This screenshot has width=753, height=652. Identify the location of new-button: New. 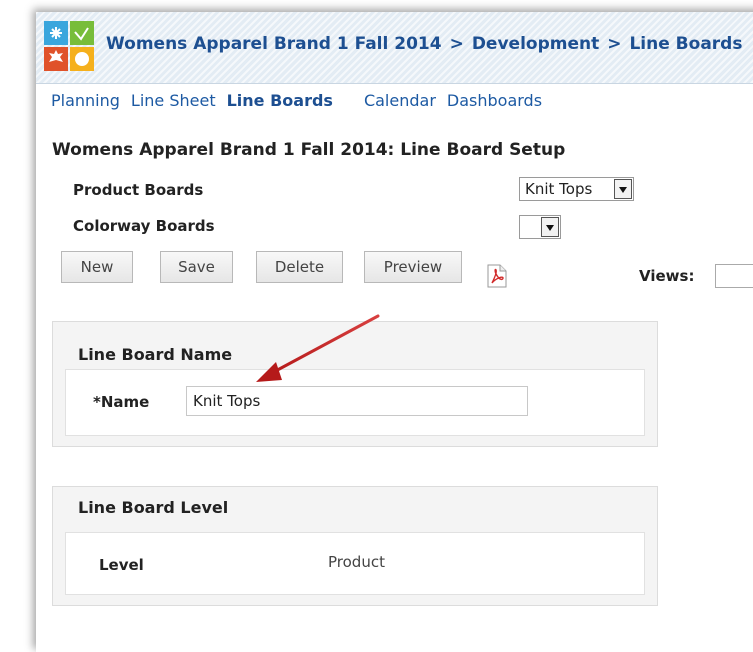
(97, 267).